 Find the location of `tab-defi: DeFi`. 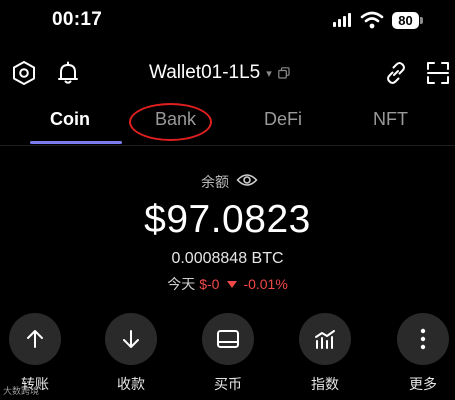

tab-defi: DeFi is located at coordinates (283, 119).